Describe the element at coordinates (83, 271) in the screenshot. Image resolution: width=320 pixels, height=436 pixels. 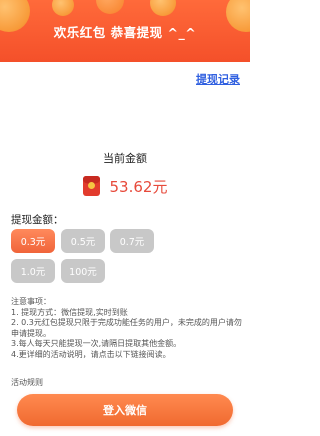
I see `amount-option-100: 100元` at that location.